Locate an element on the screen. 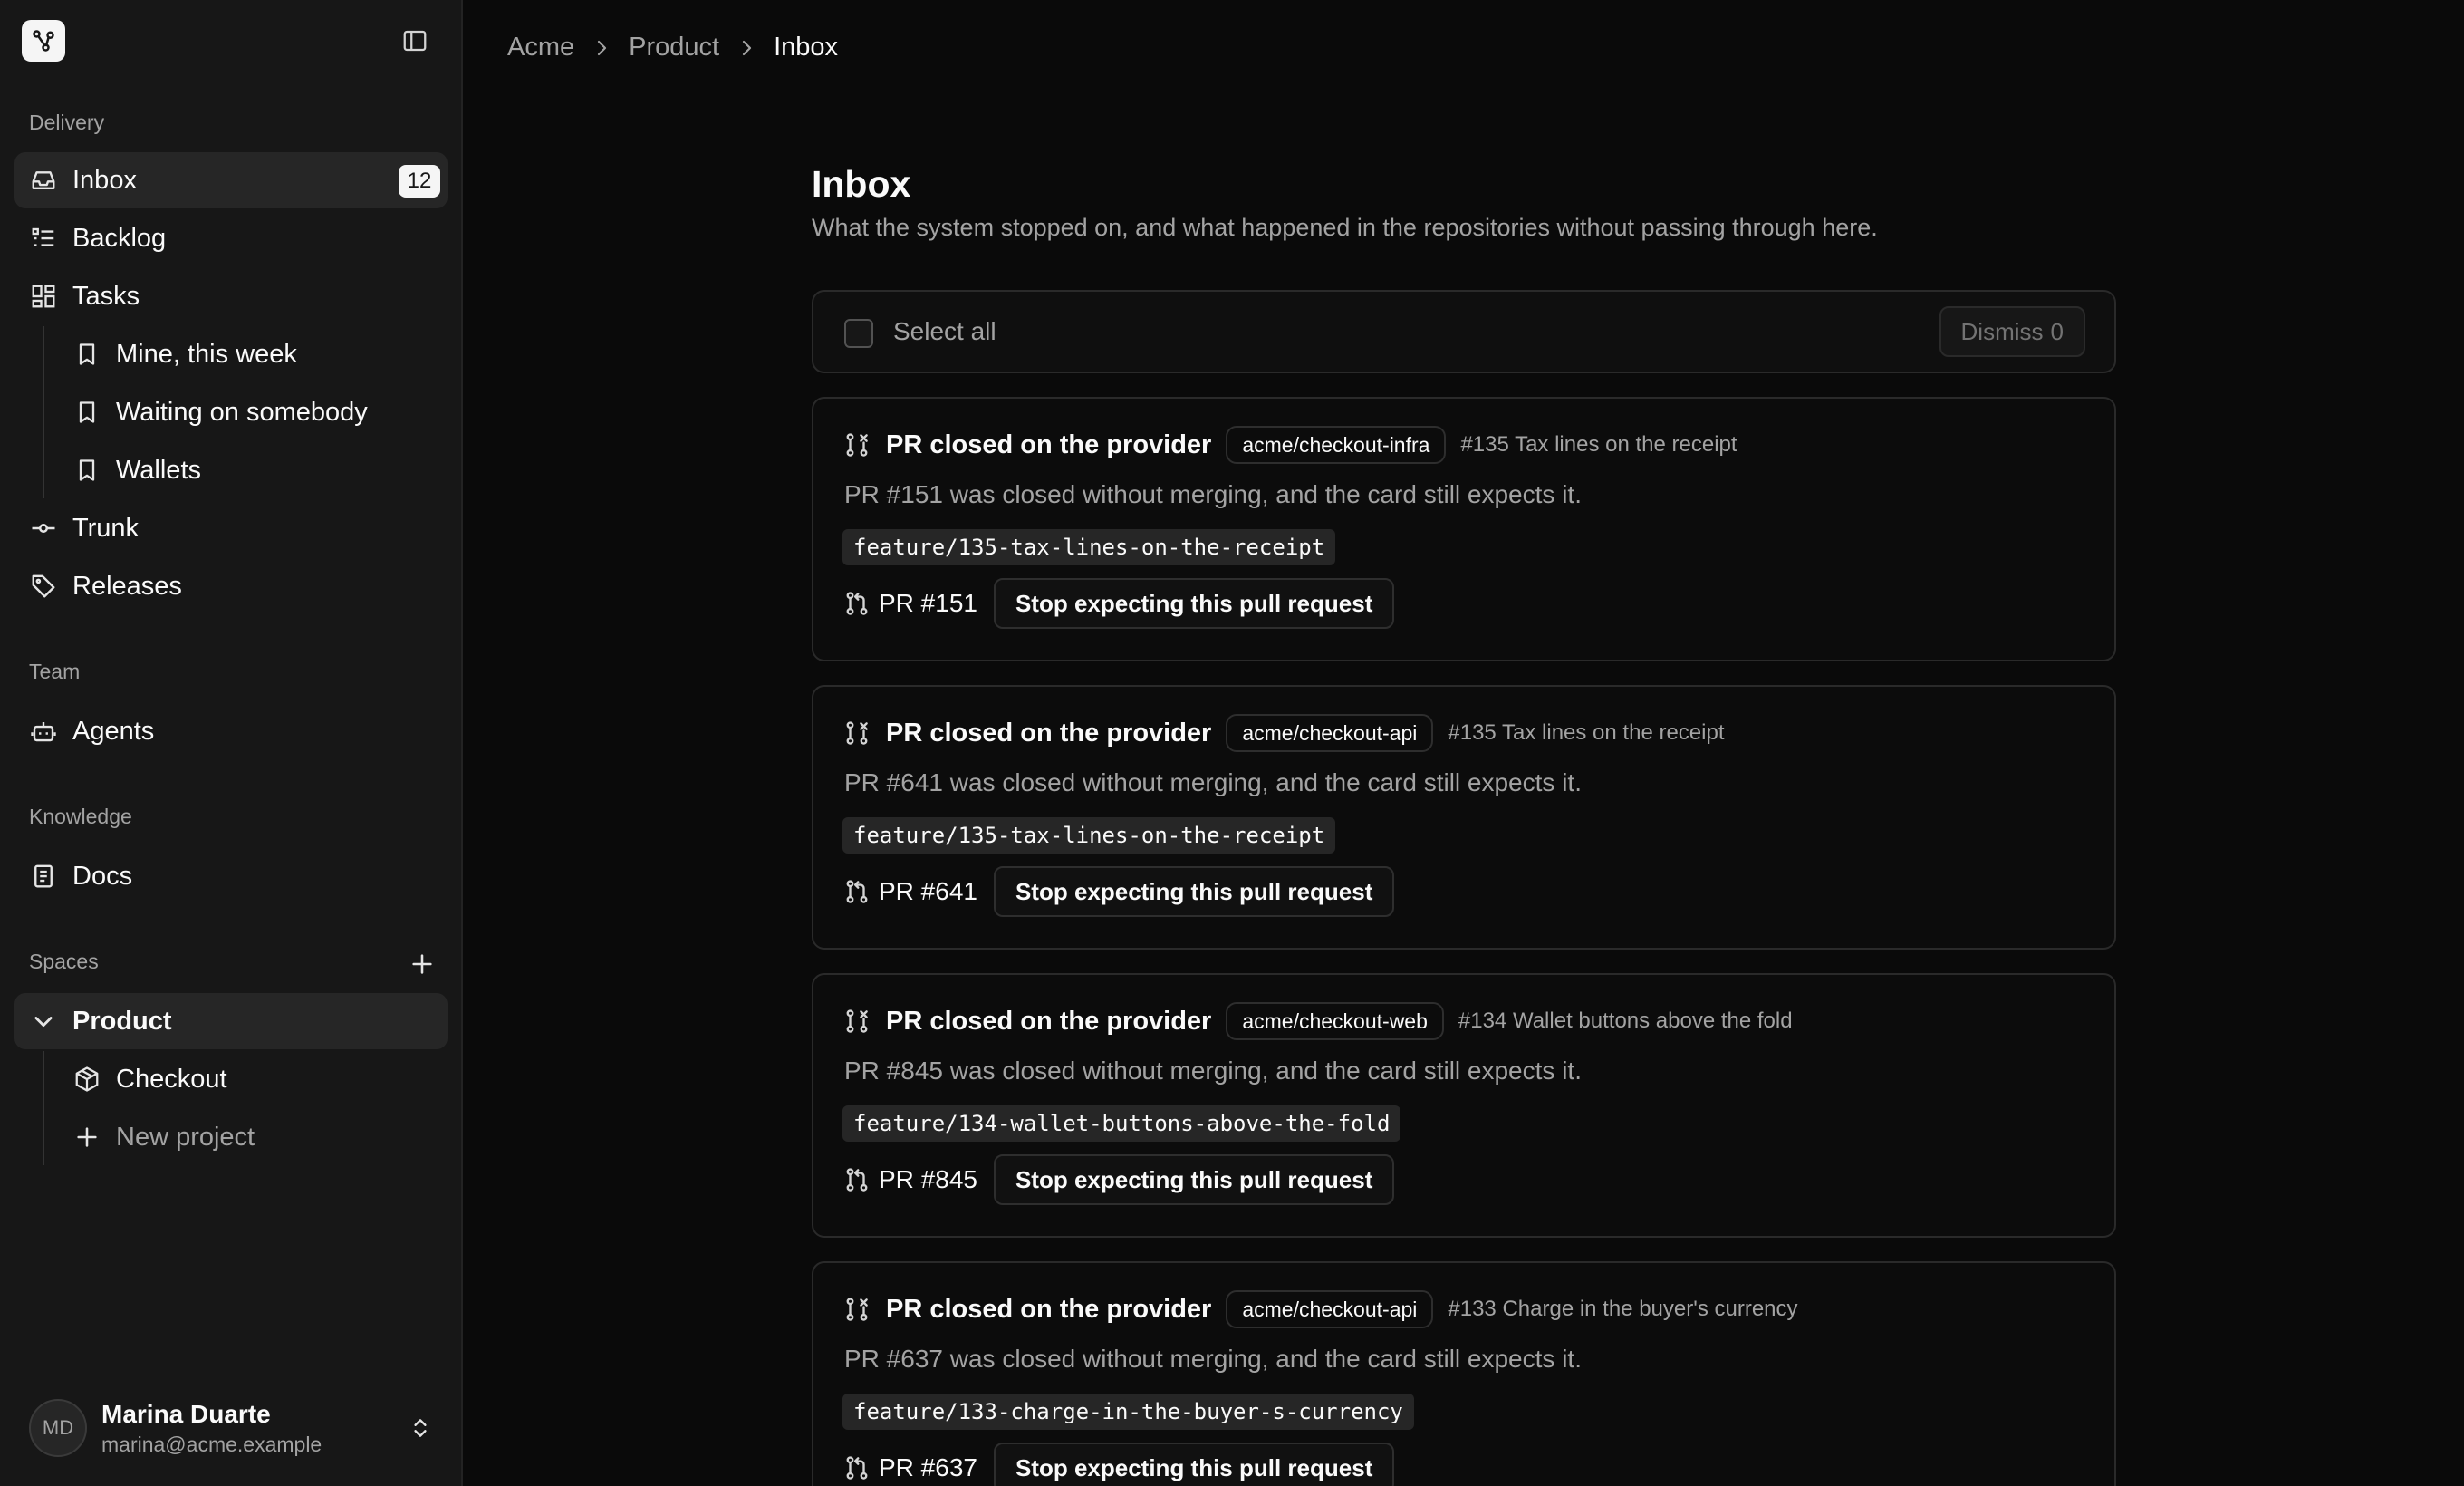 The width and height of the screenshot is (2464, 1486). list-icon is located at coordinates (44, 239).